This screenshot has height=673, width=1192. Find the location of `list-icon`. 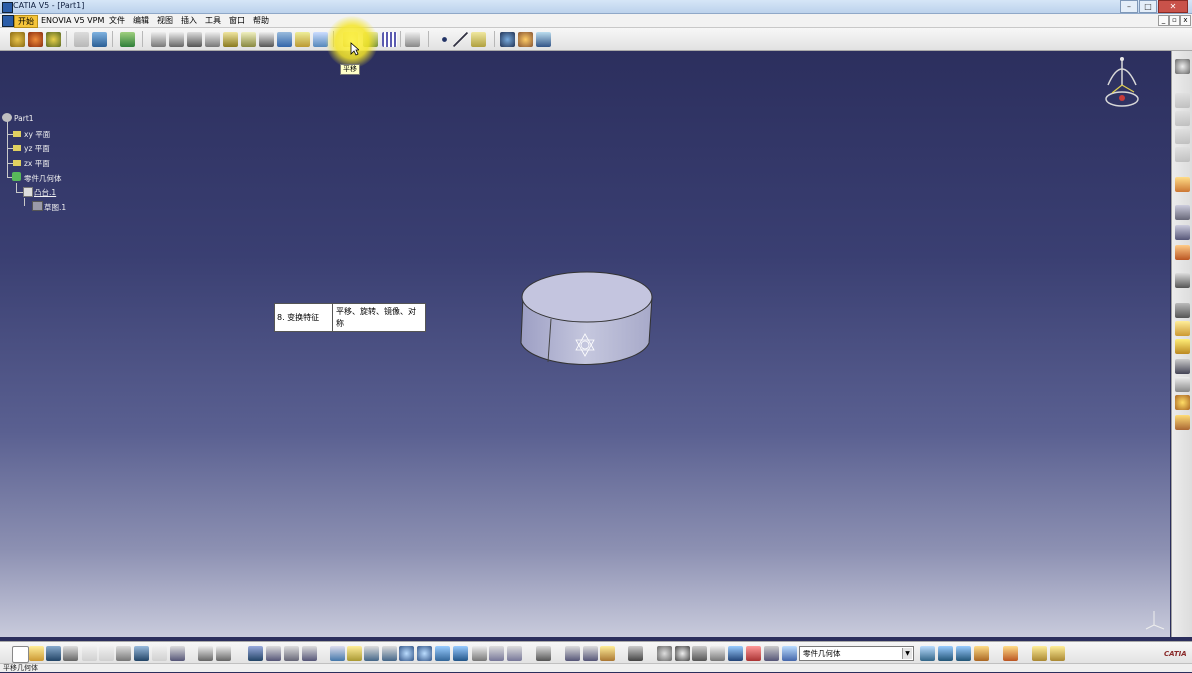

list-icon is located at coordinates (771, 653).